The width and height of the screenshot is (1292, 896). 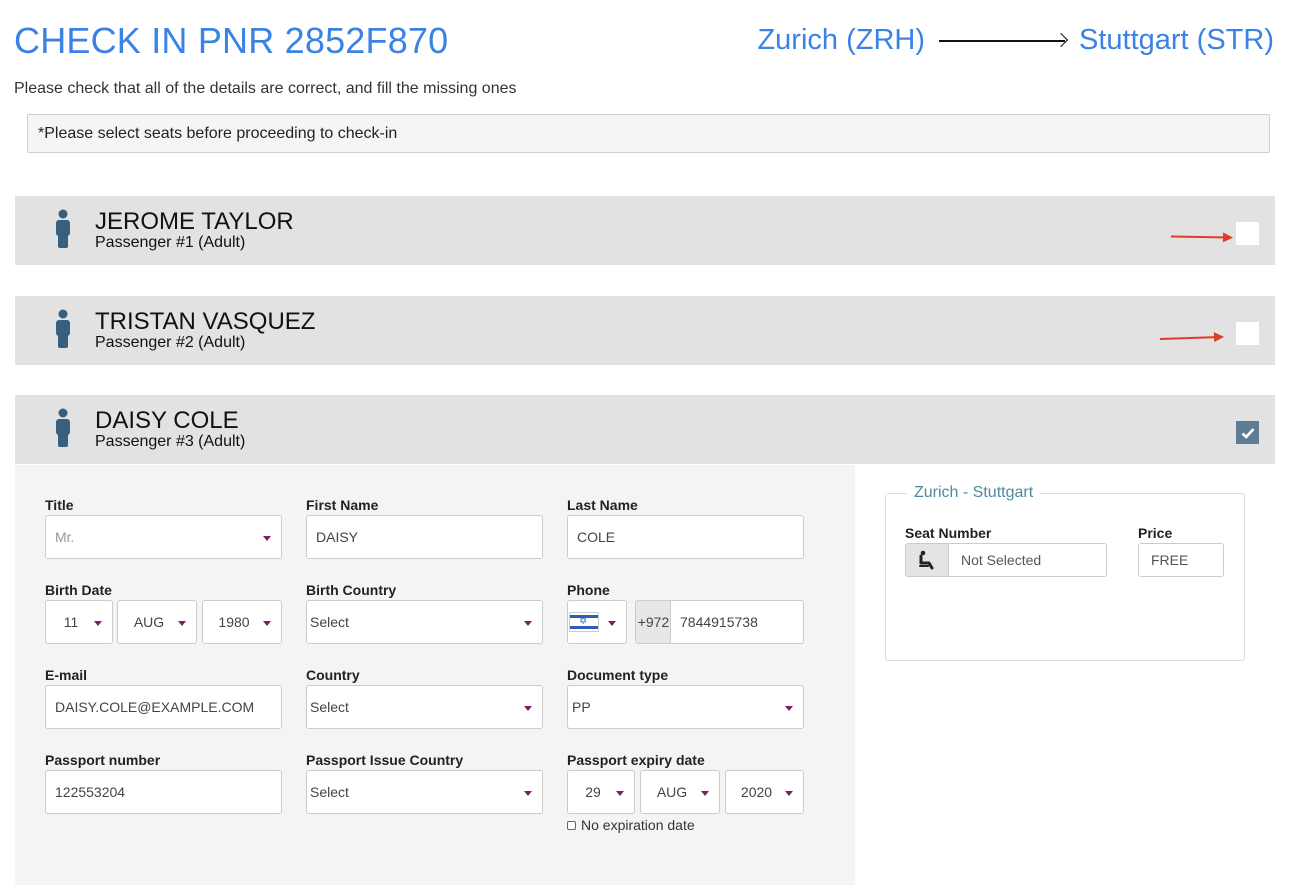 I want to click on country-value: Select, so click(x=329, y=707).